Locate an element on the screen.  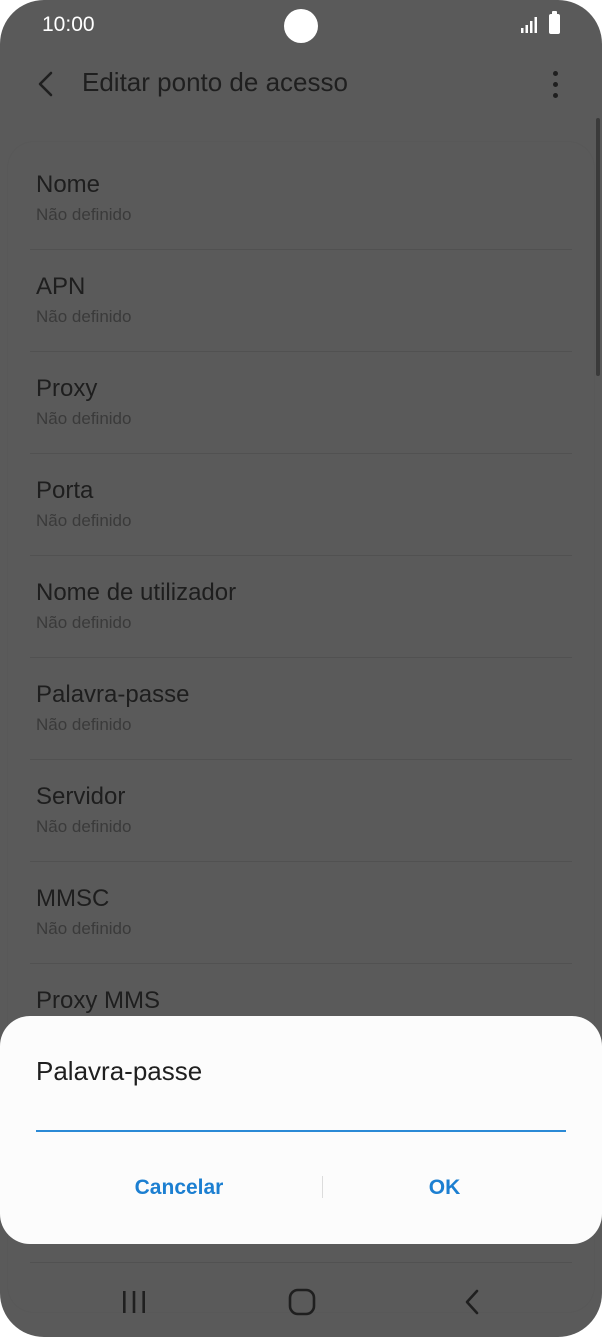
password-field is located at coordinates (301, 1112).